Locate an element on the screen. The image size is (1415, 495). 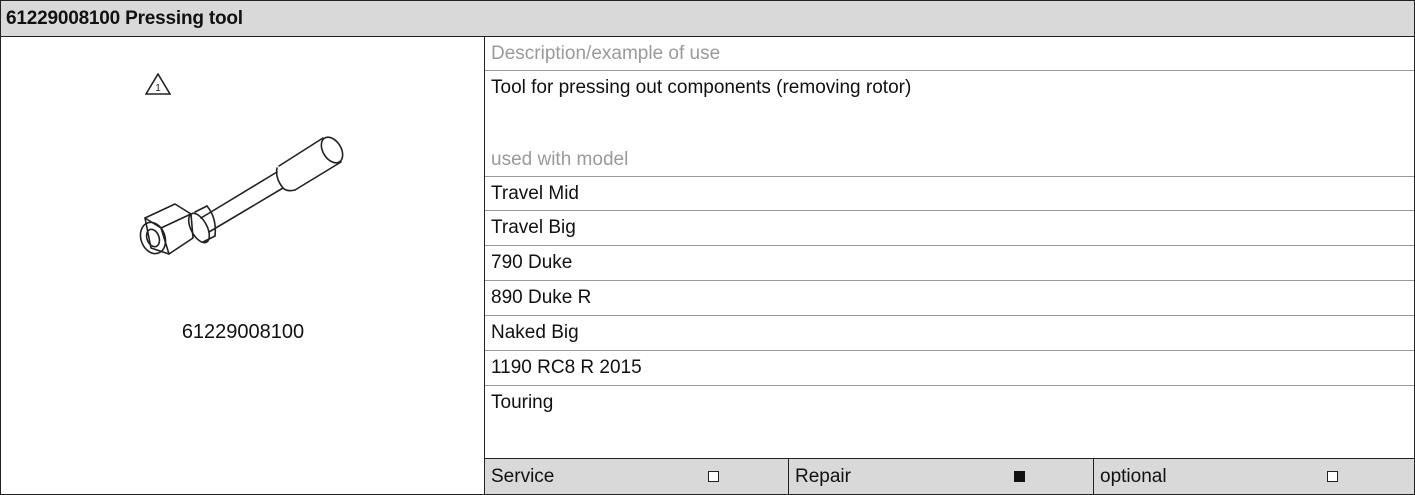
model-item: Naked Big is located at coordinates (535, 332).